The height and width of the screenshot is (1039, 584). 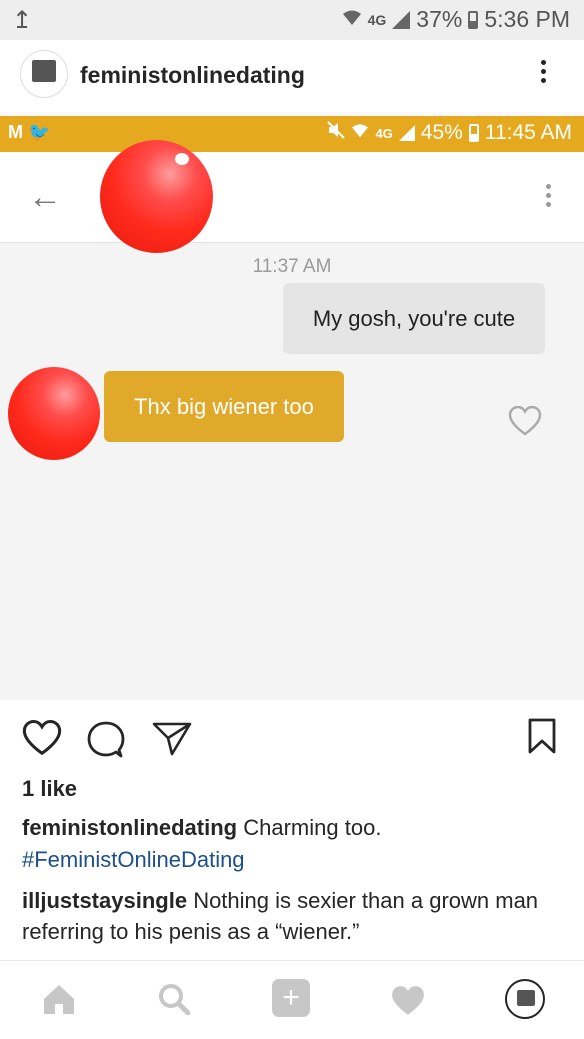 I want to click on incoming-message-bubble: Thx big wiener too, so click(x=224, y=406).